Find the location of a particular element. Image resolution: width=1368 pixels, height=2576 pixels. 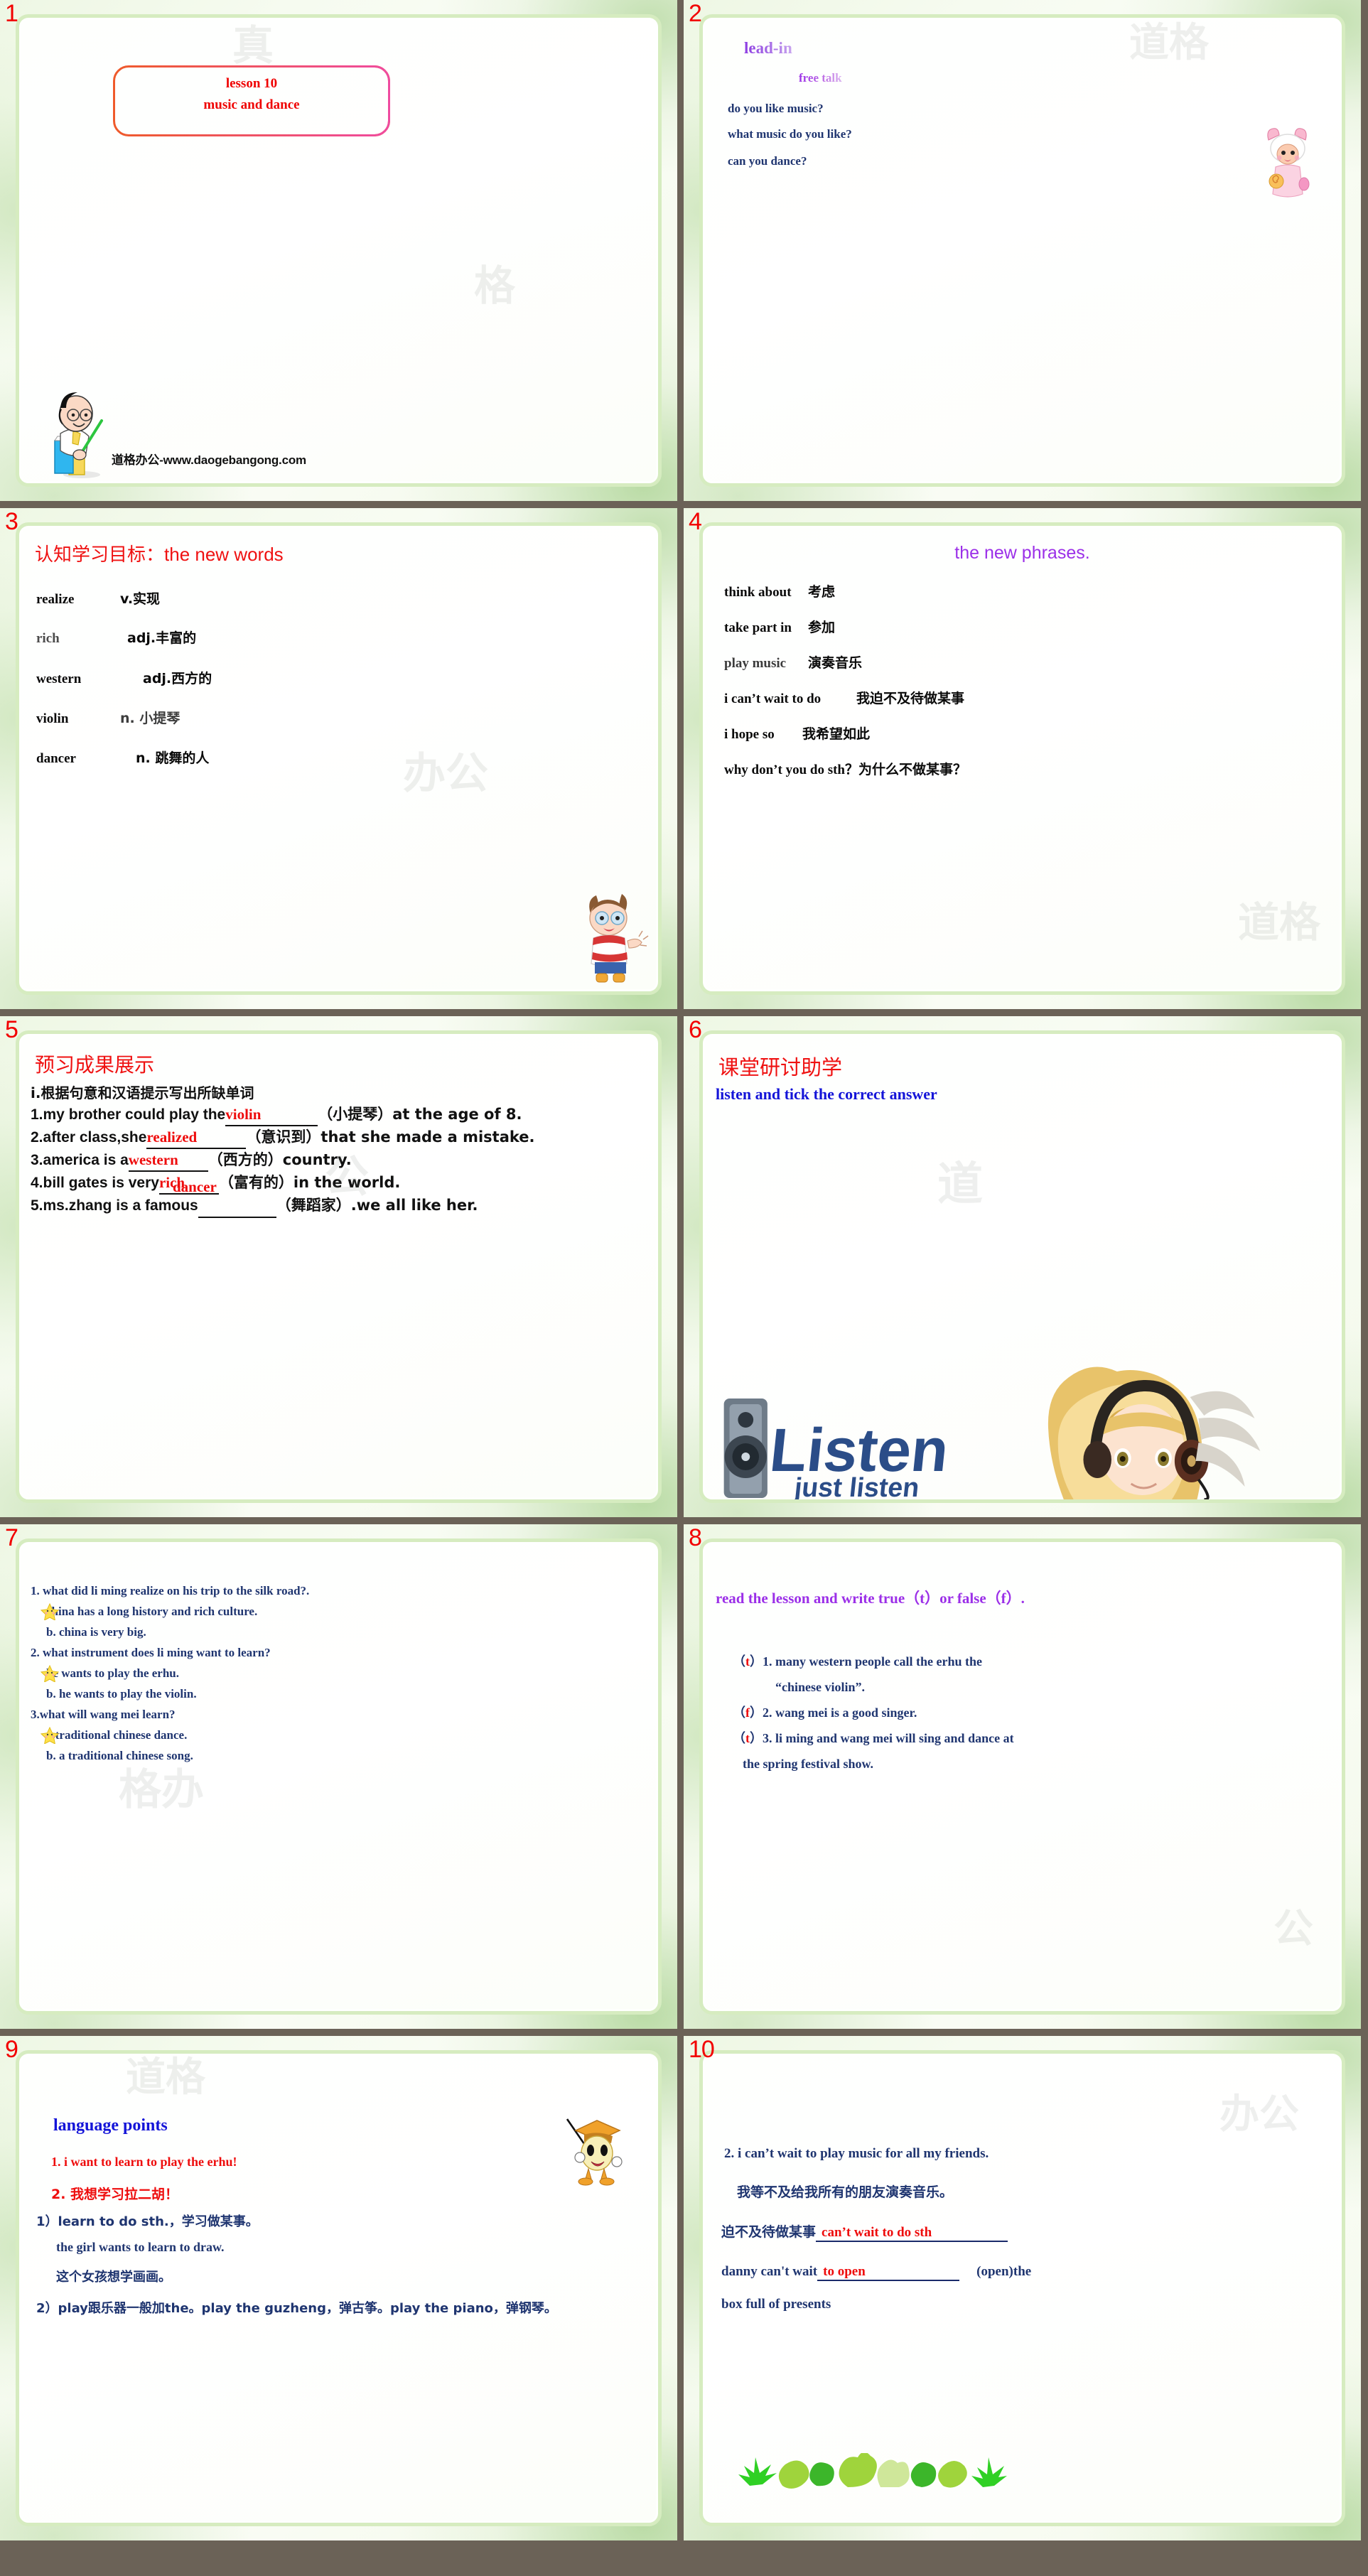

word-row: dancer n. 跳舞的人 is located at coordinates (122, 758).